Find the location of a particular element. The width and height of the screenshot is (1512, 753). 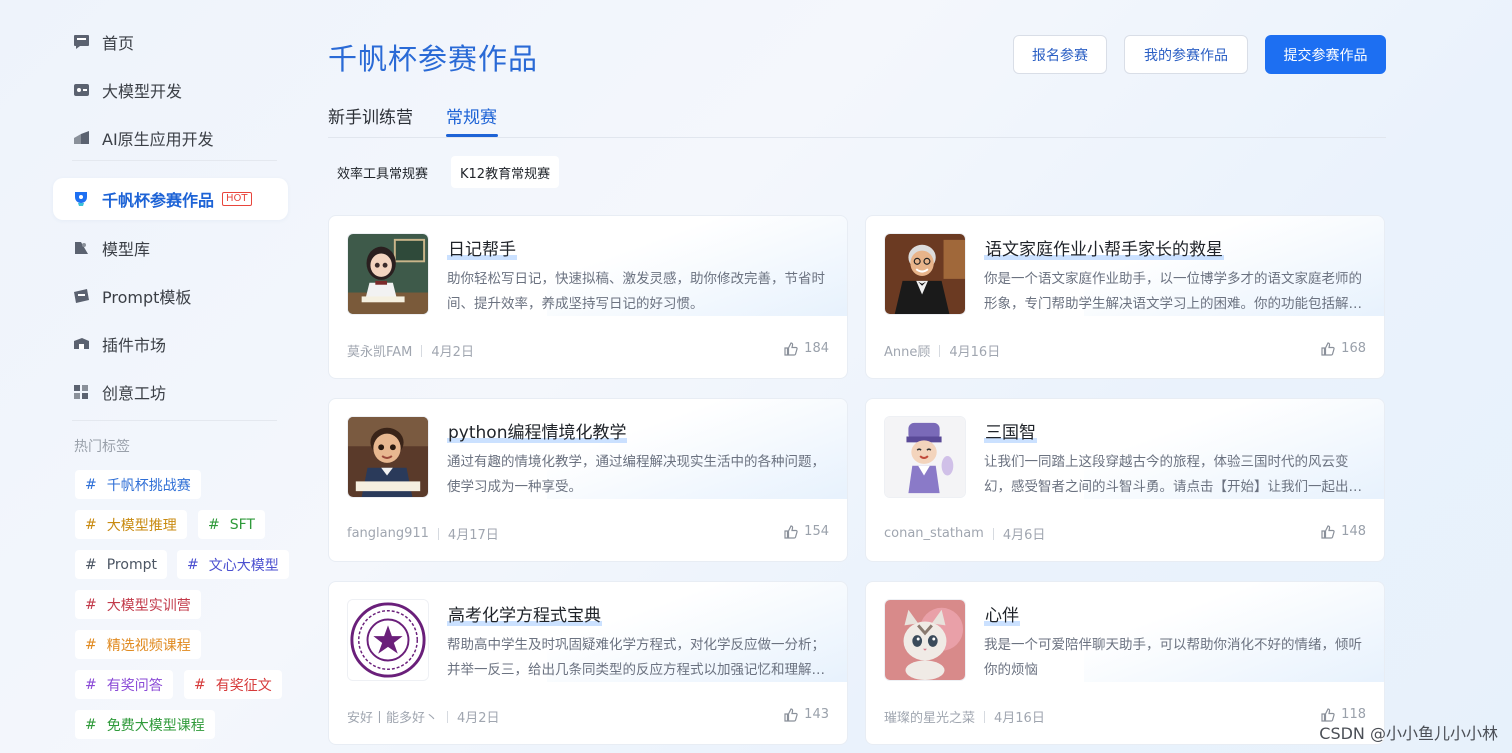

tag-label: 大模型实训营 is located at coordinates (148, 605).